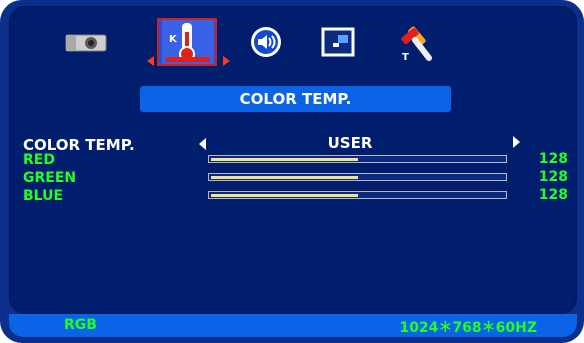 The width and height of the screenshot is (584, 343). What do you see at coordinates (39, 160) in the screenshot?
I see `red-label: RED` at bounding box center [39, 160].